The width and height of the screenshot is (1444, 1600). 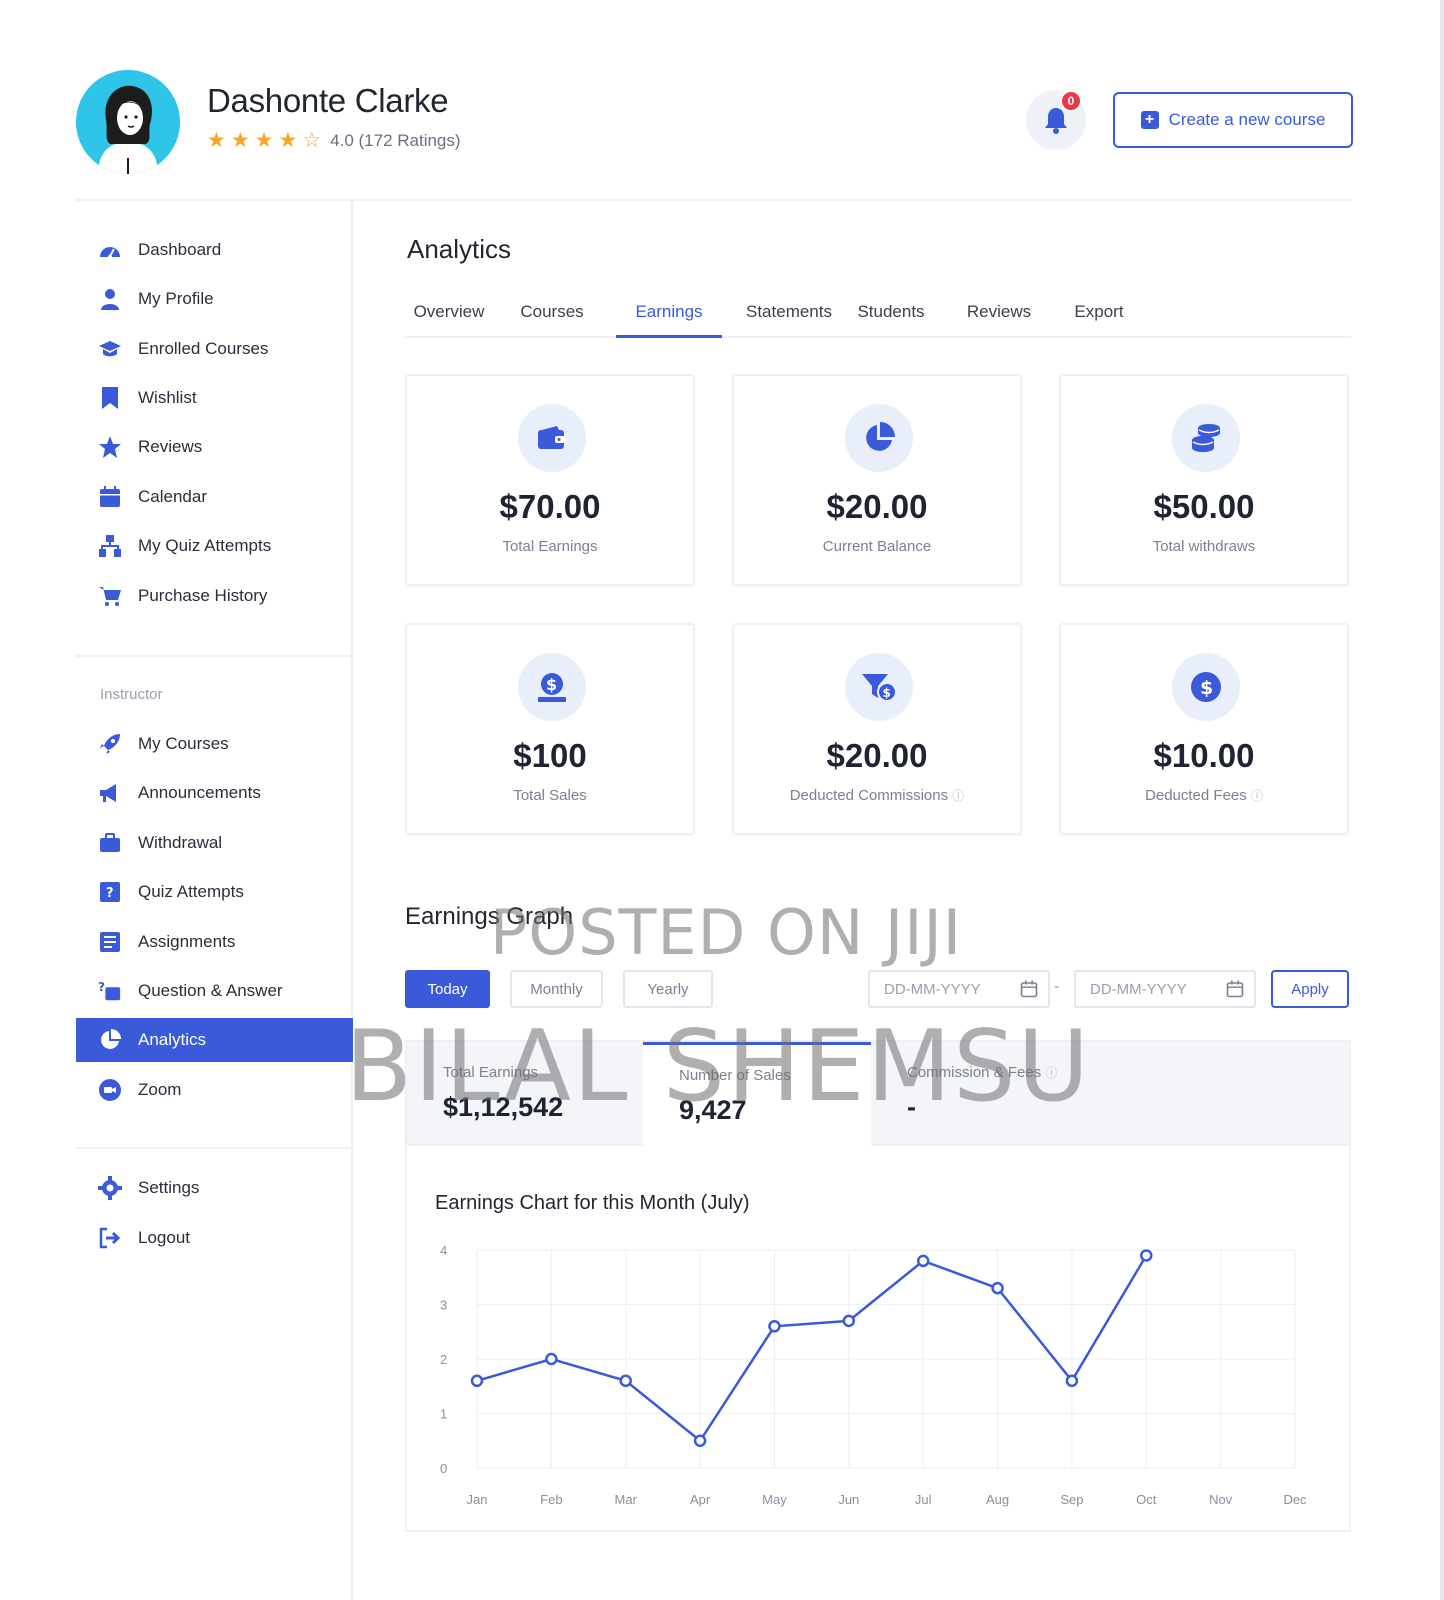 What do you see at coordinates (668, 989) in the screenshot?
I see `filter-yearly-button: Yearly` at bounding box center [668, 989].